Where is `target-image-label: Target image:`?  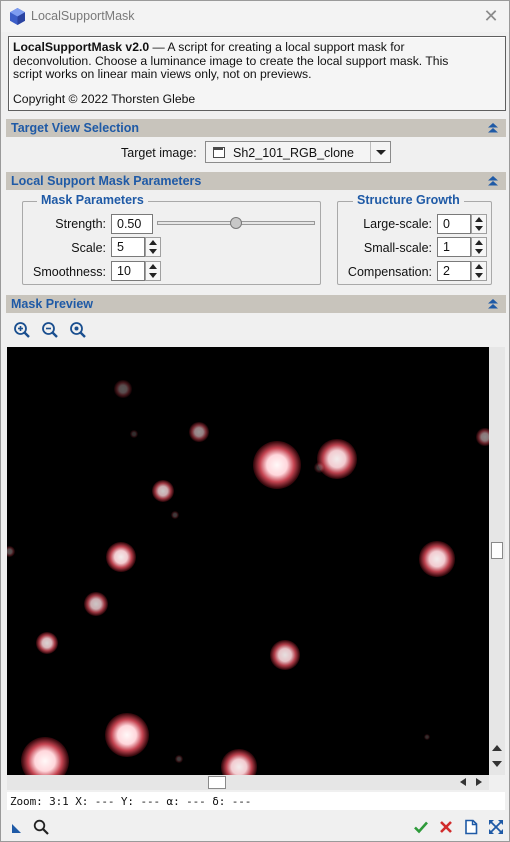 target-image-label: Target image: is located at coordinates (159, 153).